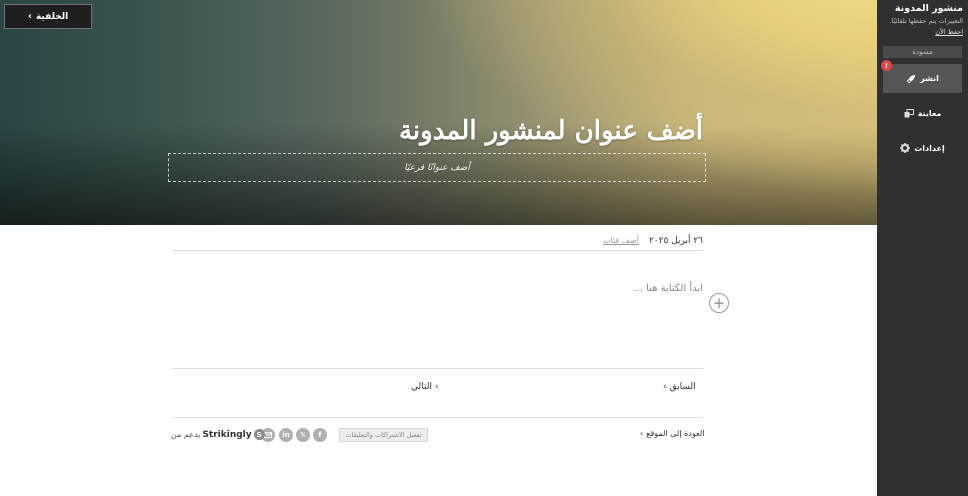  What do you see at coordinates (621, 240) in the screenshot?
I see `add-category-link: أضف فئات` at bounding box center [621, 240].